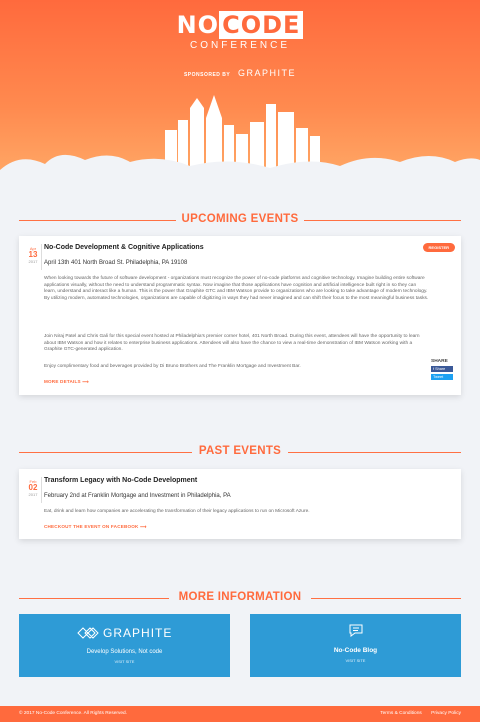 Image resolution: width=480 pixels, height=722 pixels. What do you see at coordinates (240, 136) in the screenshot?
I see `city-skyline-illustration` at bounding box center [240, 136].